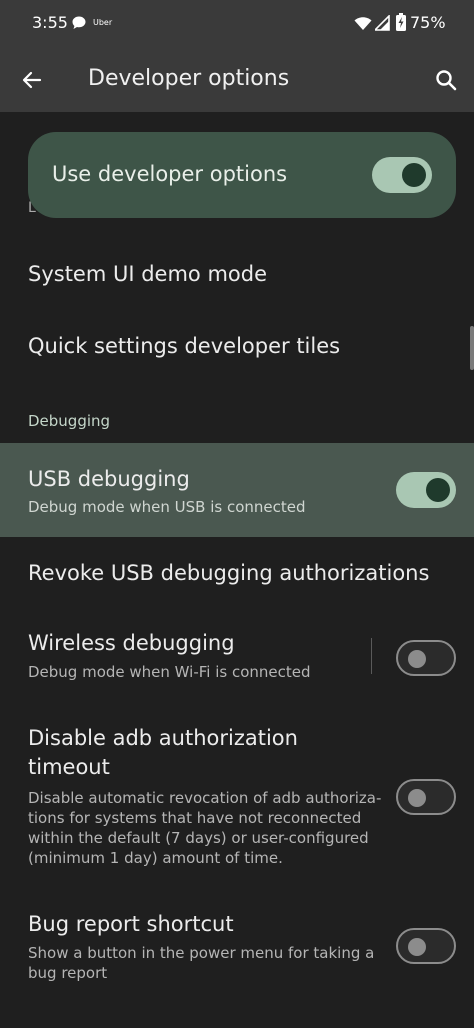 The width and height of the screenshot is (474, 1028). I want to click on bug-report-shortcut-switch, so click(426, 946).